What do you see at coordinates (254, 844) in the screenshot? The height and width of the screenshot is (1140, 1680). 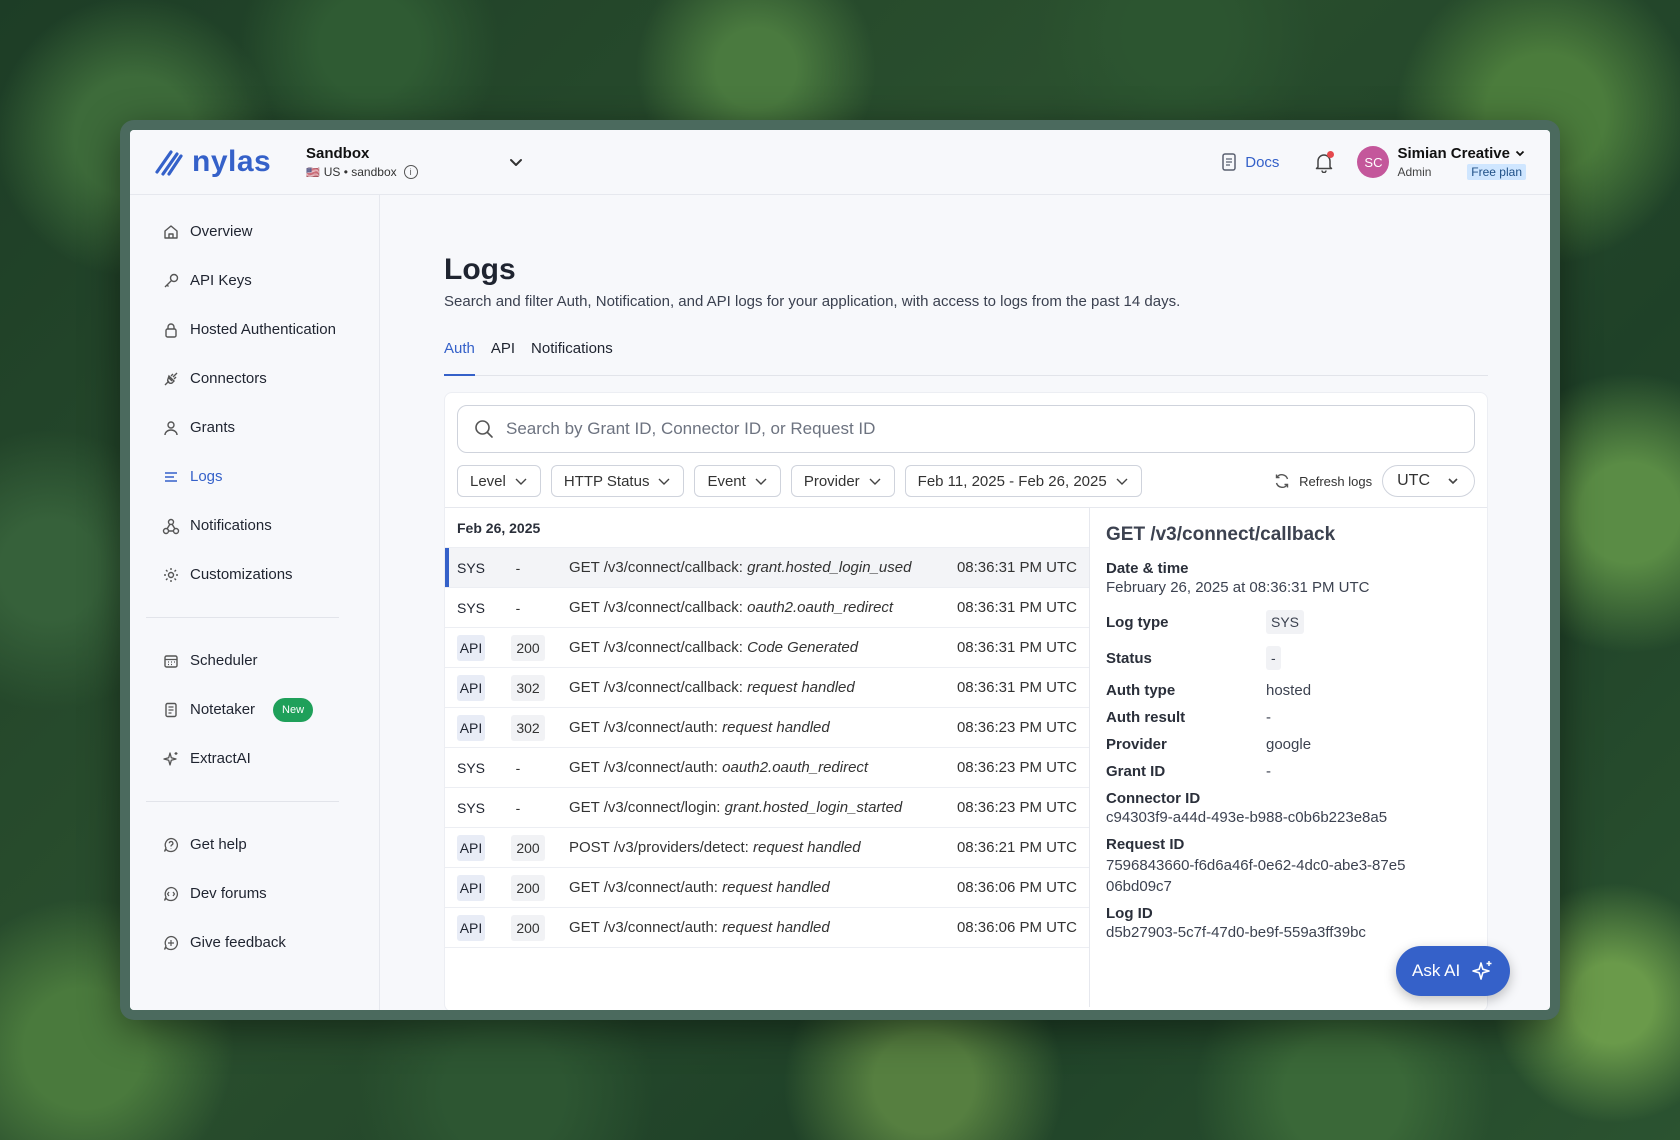 I see `sidebar-item-get-help: Get help` at bounding box center [254, 844].